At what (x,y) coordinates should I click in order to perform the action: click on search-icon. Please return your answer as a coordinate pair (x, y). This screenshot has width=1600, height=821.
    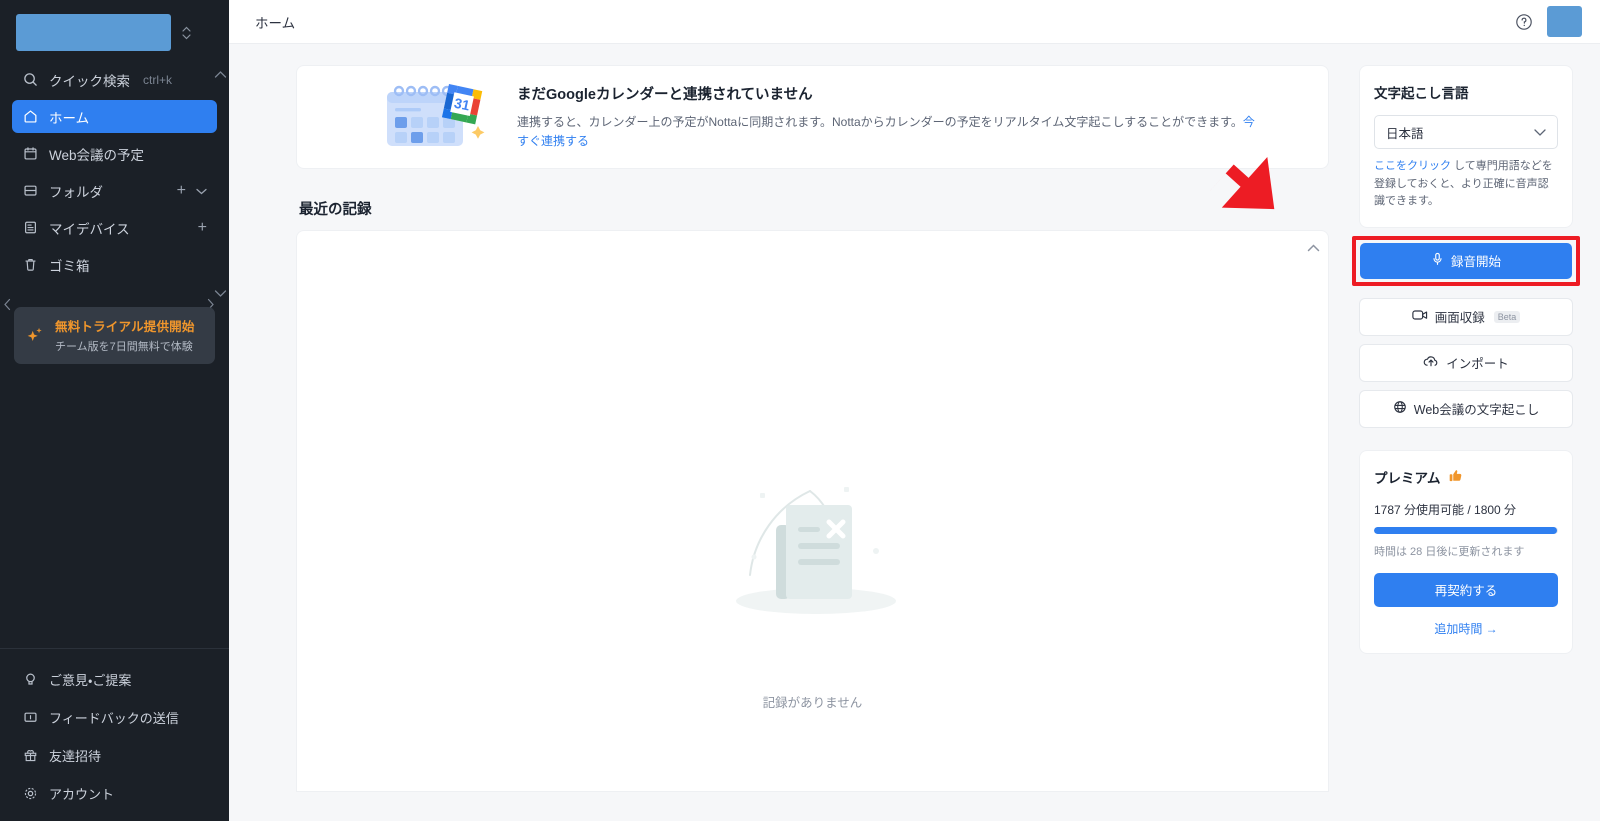
    Looking at the image, I should click on (30, 80).